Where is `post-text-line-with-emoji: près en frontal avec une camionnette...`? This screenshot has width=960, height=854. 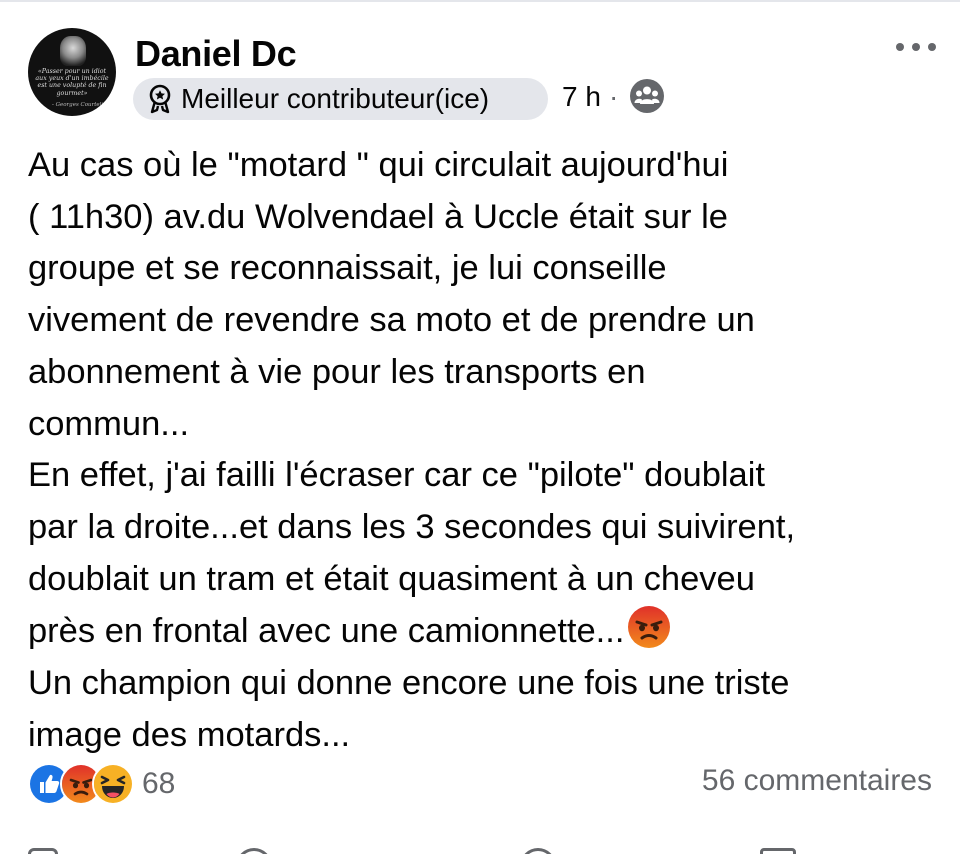 post-text-line-with-emoji: près en frontal avec une camionnette... is located at coordinates (485, 631).